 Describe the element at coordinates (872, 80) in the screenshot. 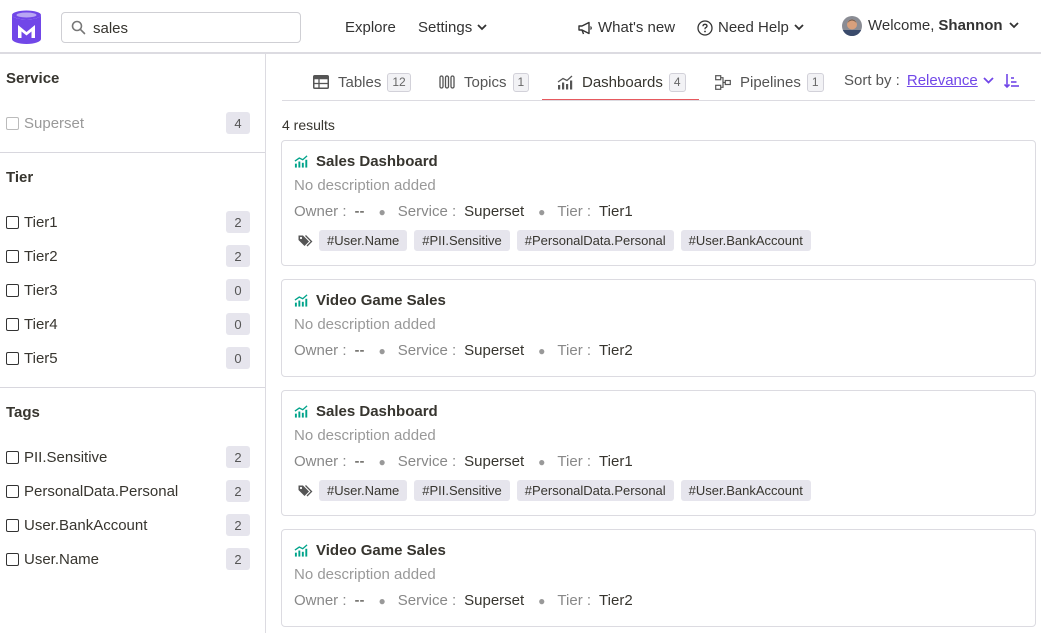

I see `sort-by-label: Sort by :` at that location.